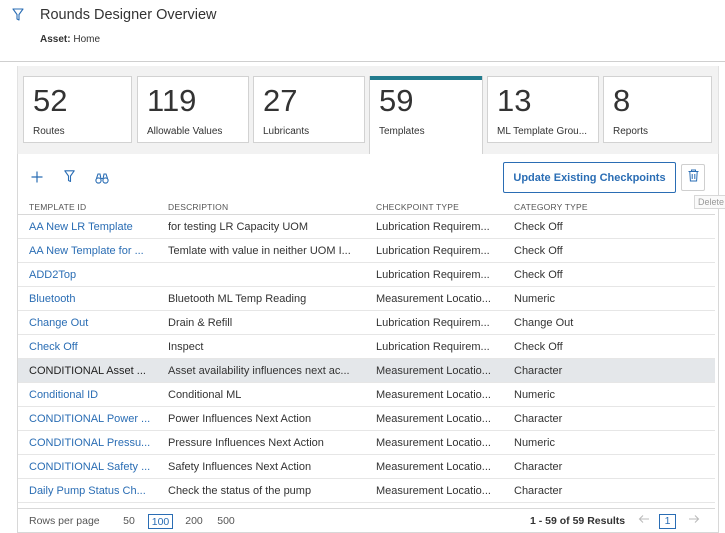 Image resolution: width=725 pixels, height=533 pixels. What do you see at coordinates (657, 109) in the screenshot?
I see `tile-reports: 8 Reports` at bounding box center [657, 109].